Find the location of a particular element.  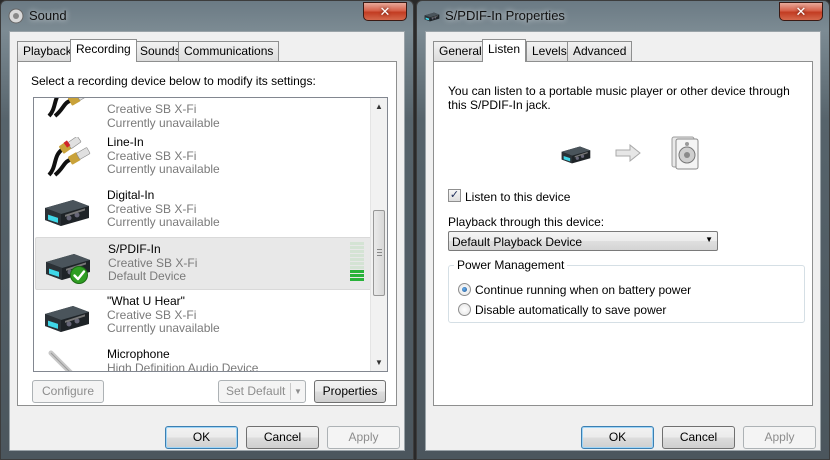

properties-titlebar: S/PDIF-In Properties ✕ is located at coordinates (623, 16).